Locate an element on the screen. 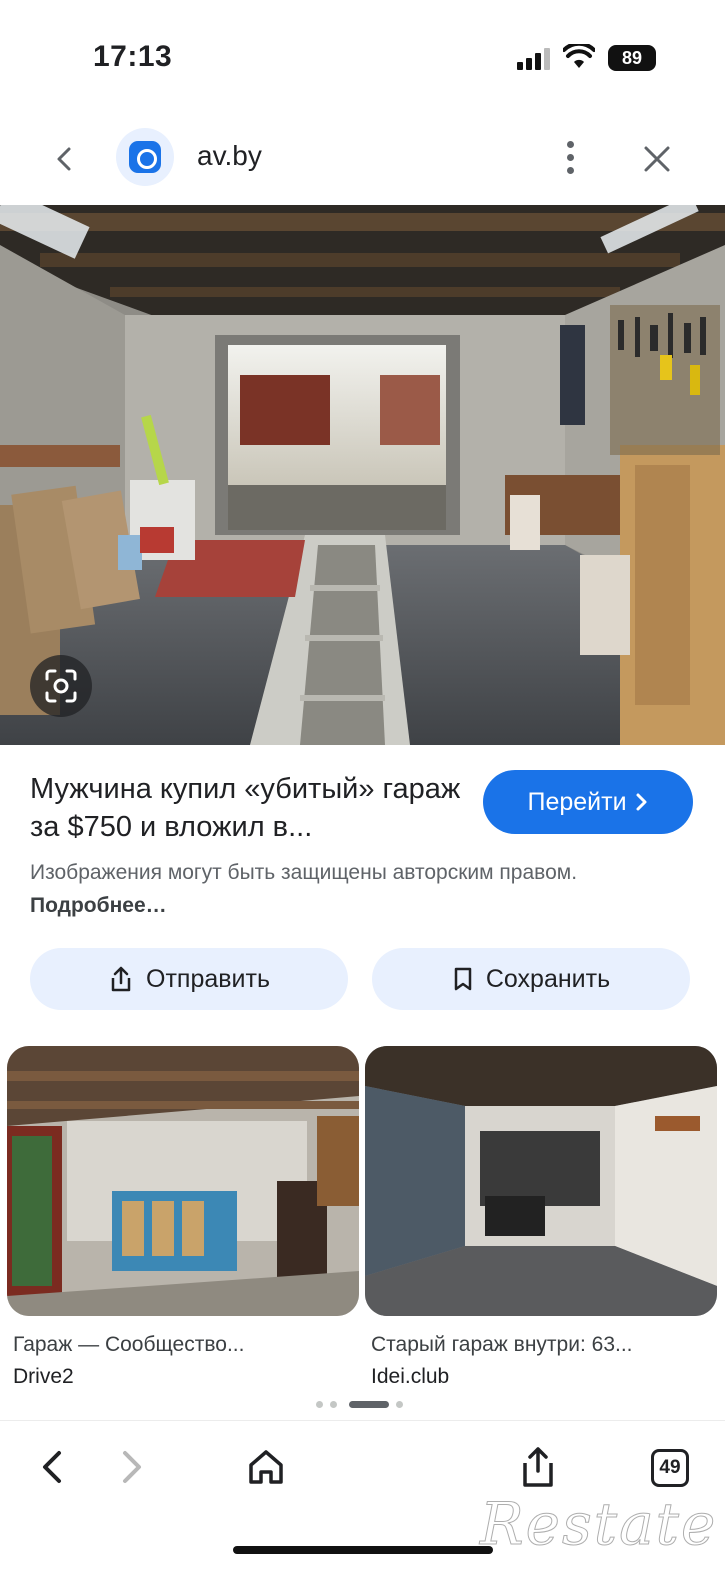  close-icon is located at coordinates (657, 159).